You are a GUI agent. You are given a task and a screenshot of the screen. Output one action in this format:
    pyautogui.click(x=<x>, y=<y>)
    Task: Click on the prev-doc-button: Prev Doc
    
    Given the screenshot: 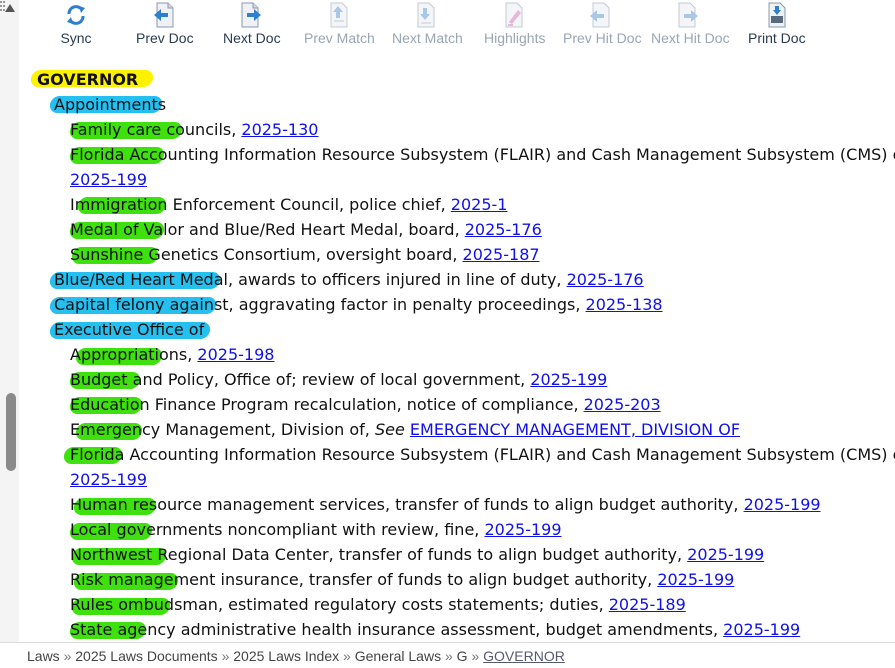 What is the action you would take?
    pyautogui.click(x=165, y=23)
    